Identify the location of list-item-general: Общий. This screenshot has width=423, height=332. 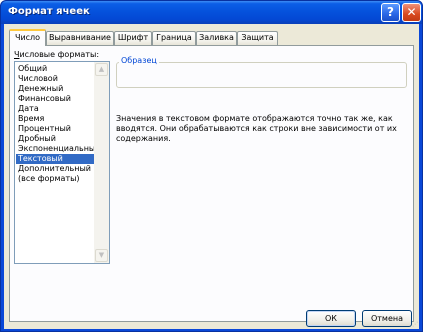
(55, 69).